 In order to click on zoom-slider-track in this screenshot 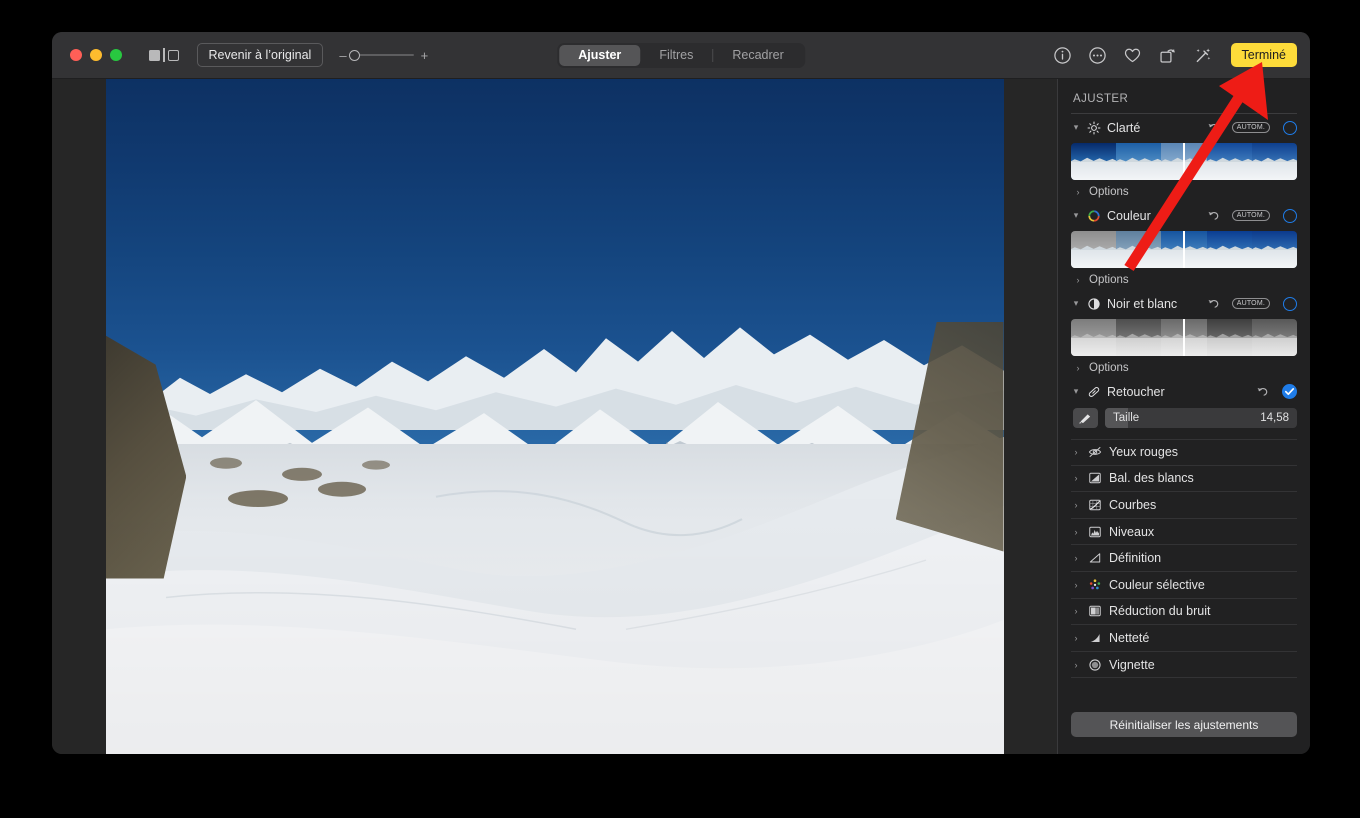, I will do `click(381, 55)`.